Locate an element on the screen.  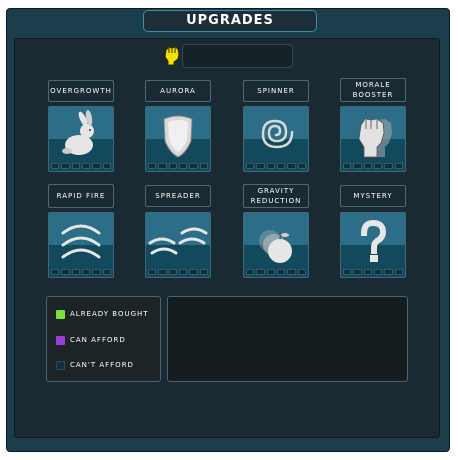
legend-item-cant-afford: CAN'T AFFORD is located at coordinates (95, 365).